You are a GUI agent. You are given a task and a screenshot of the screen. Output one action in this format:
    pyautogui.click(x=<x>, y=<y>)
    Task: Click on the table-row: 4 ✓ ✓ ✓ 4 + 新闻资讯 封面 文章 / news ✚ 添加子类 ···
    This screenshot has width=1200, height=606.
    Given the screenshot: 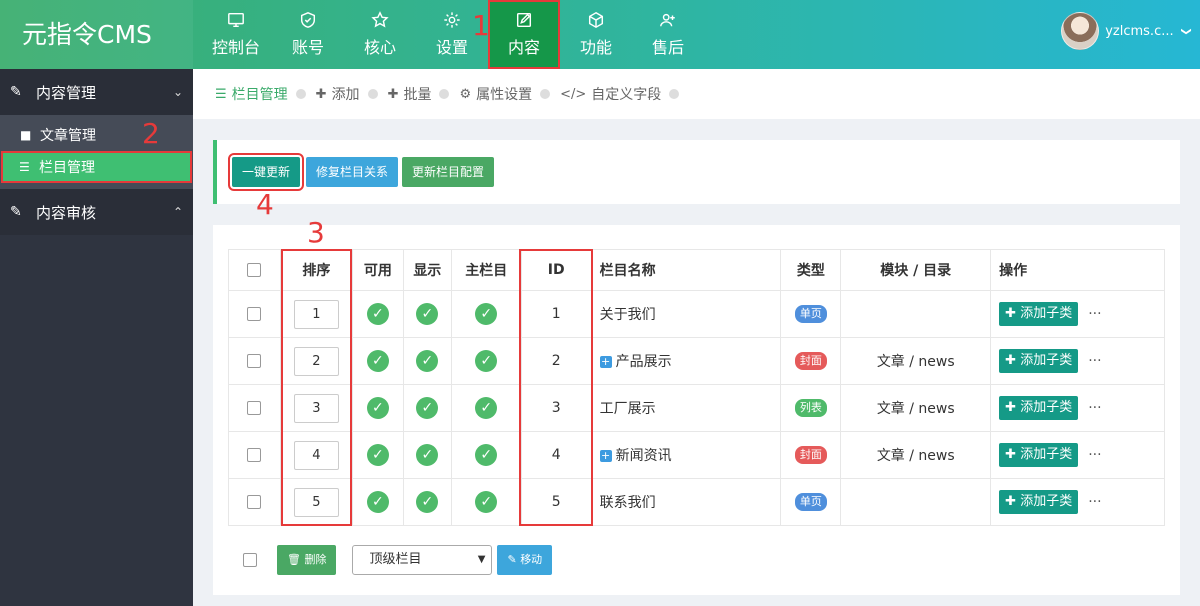 What is the action you would take?
    pyautogui.click(x=696, y=455)
    